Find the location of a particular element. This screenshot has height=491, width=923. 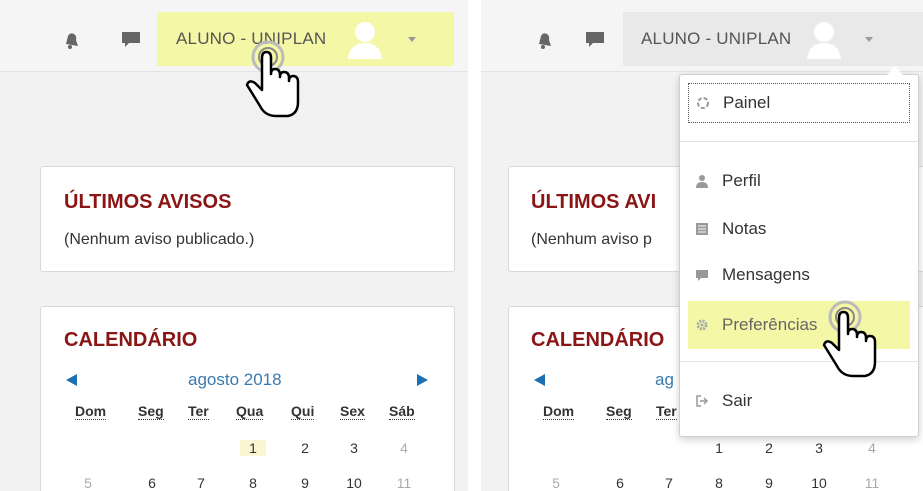

notices-title: ÚLTIMOS AVISOS is located at coordinates (148, 202).